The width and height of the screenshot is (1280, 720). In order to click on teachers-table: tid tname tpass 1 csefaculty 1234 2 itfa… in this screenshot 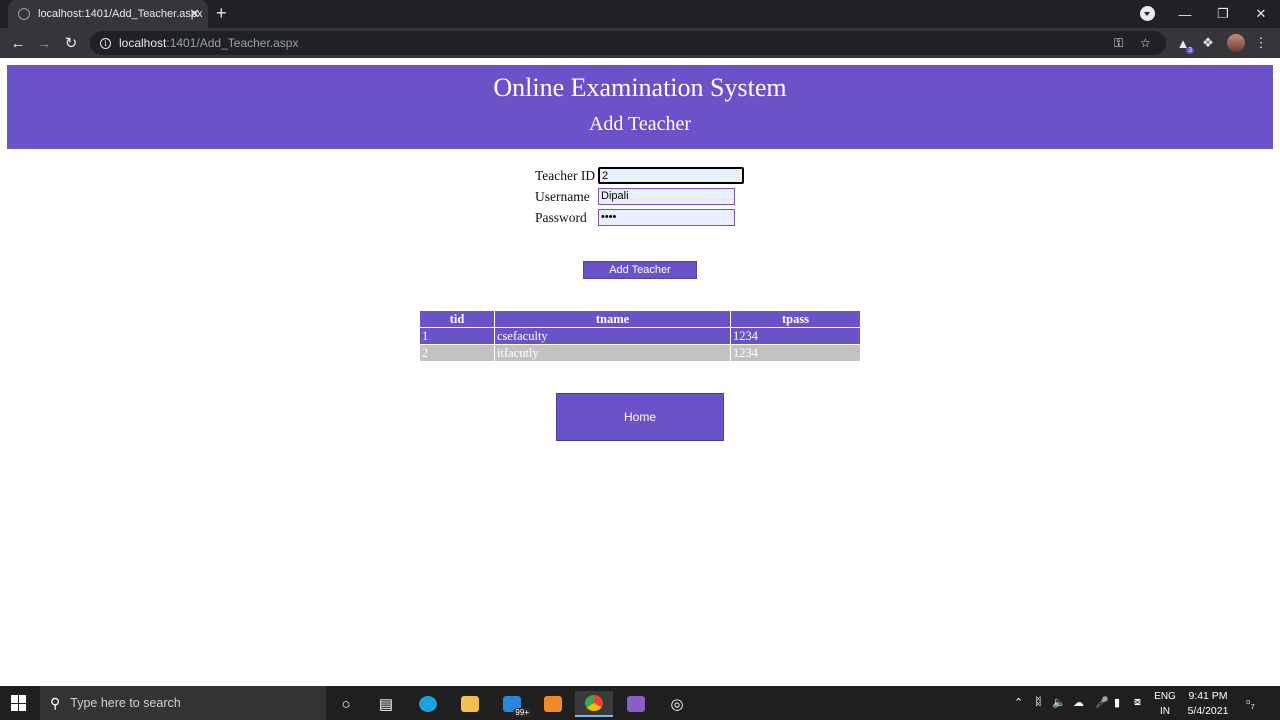, I will do `click(640, 336)`.